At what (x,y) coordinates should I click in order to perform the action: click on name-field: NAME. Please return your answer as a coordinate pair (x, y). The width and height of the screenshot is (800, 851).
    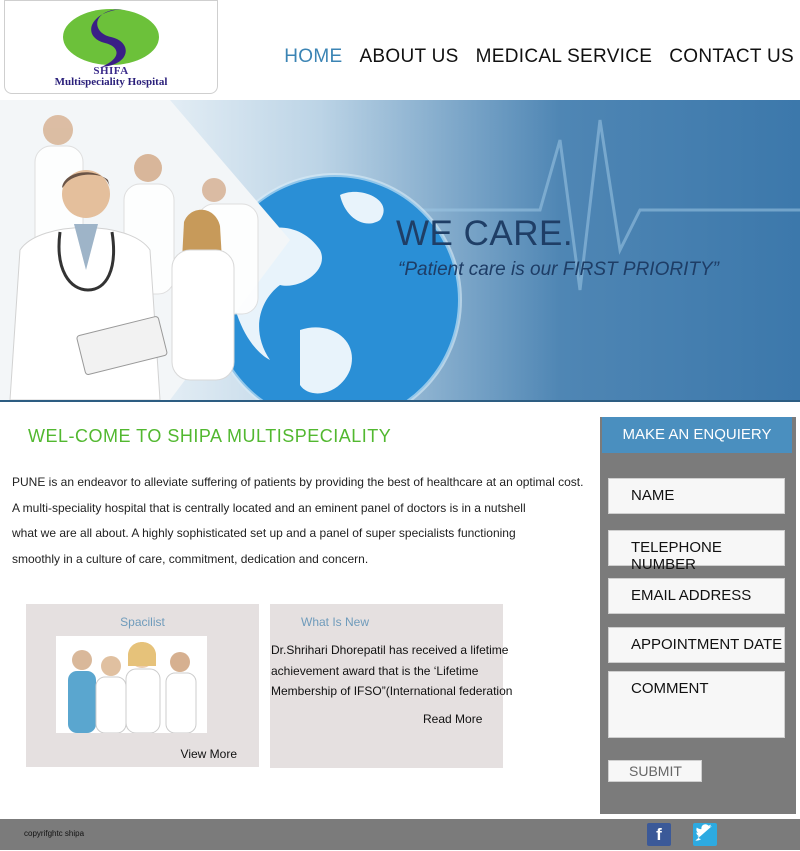
    Looking at the image, I should click on (696, 496).